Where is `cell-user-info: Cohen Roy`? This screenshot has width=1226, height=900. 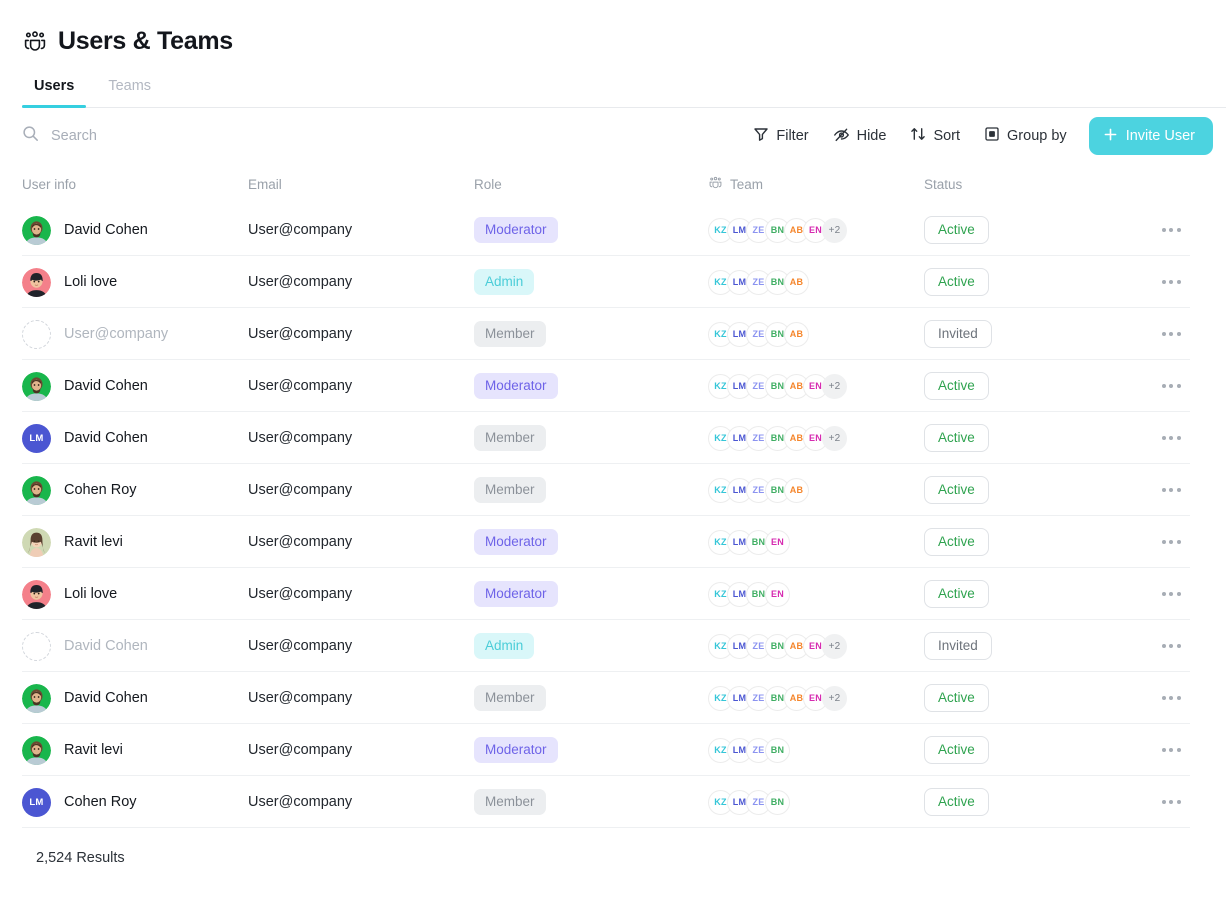
cell-user-info: Cohen Roy is located at coordinates (135, 490).